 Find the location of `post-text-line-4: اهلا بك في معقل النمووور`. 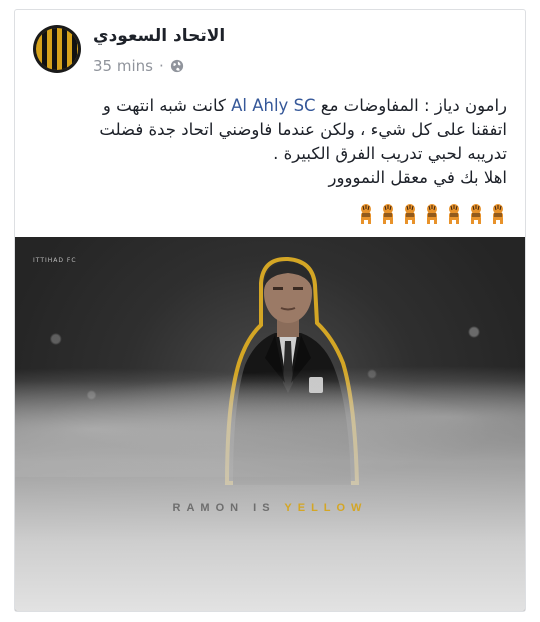

post-text-line-4: اهلا بك في معقل النمووور is located at coordinates (417, 177).